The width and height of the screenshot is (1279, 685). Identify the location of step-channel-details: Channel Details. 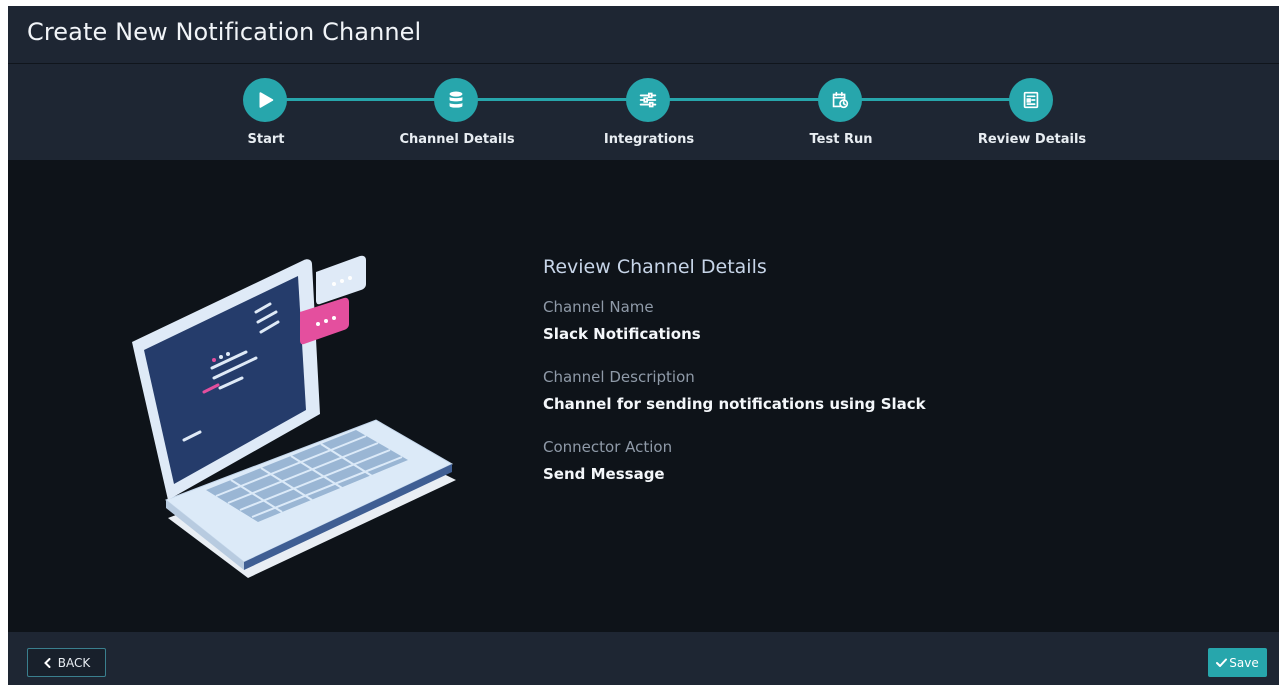
(457, 112).